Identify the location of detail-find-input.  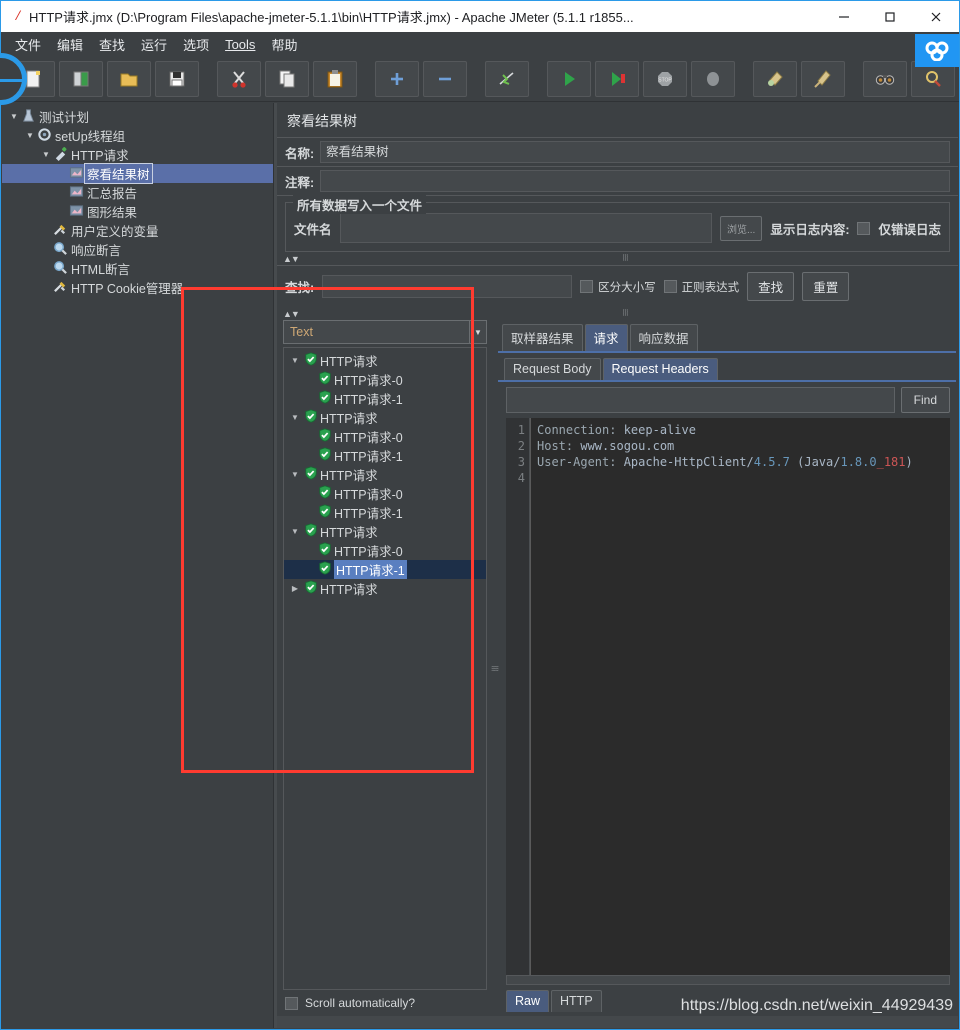
(700, 400).